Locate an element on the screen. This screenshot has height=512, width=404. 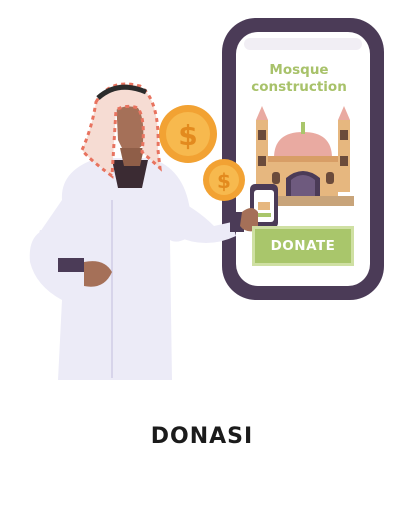
donate-button: DONATE is located at coordinates (303, 246).